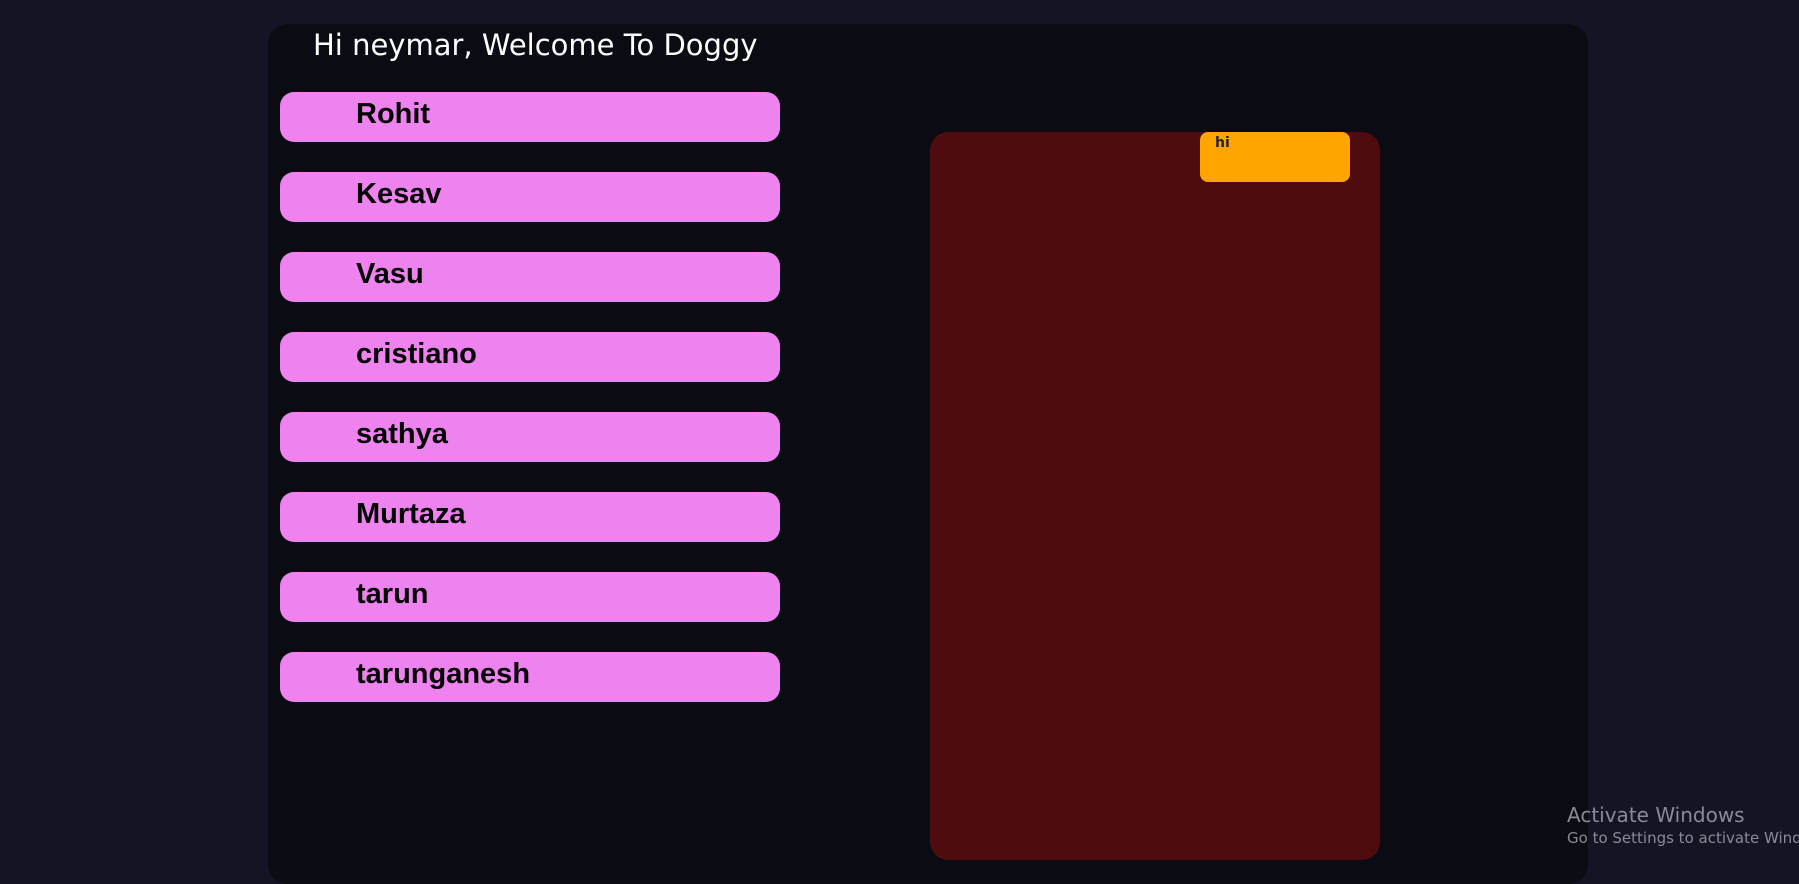 Image resolution: width=1799 pixels, height=884 pixels. I want to click on contact-item-kesav: Kesav, so click(530, 197).